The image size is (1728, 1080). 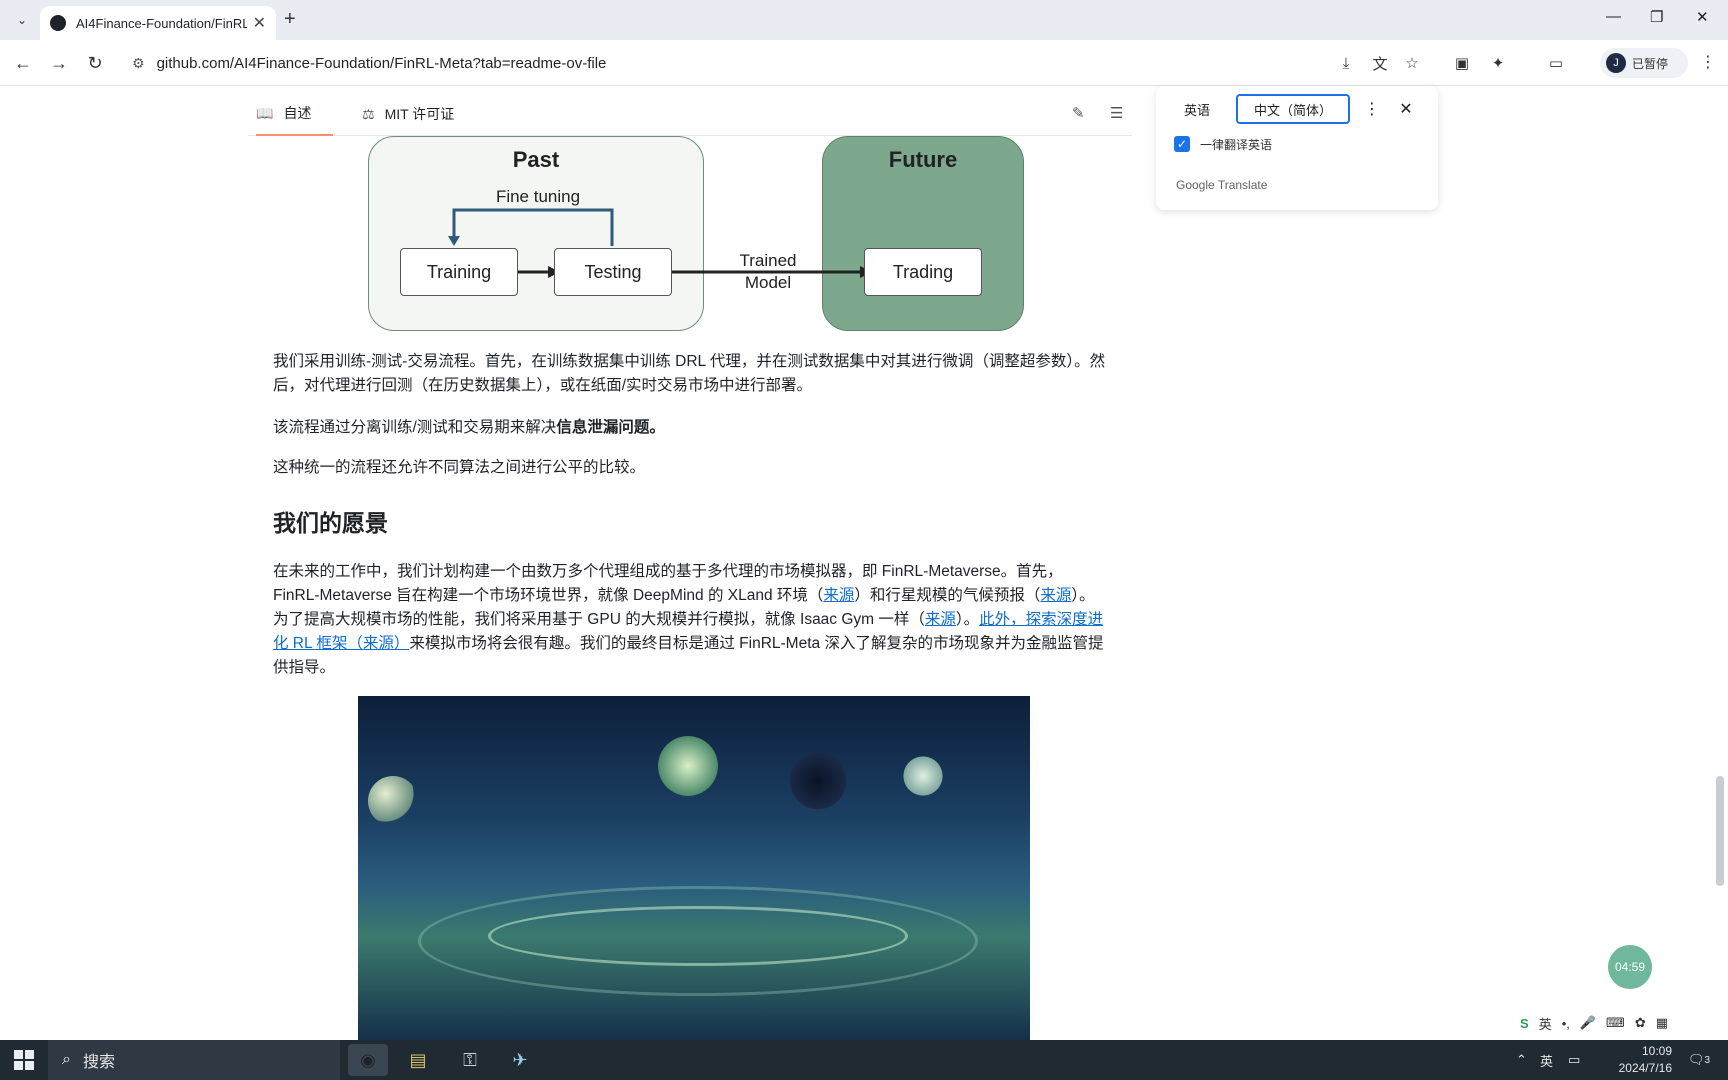 What do you see at coordinates (1645, 1068) in the screenshot?
I see `clock-date: 2024/7/16` at bounding box center [1645, 1068].